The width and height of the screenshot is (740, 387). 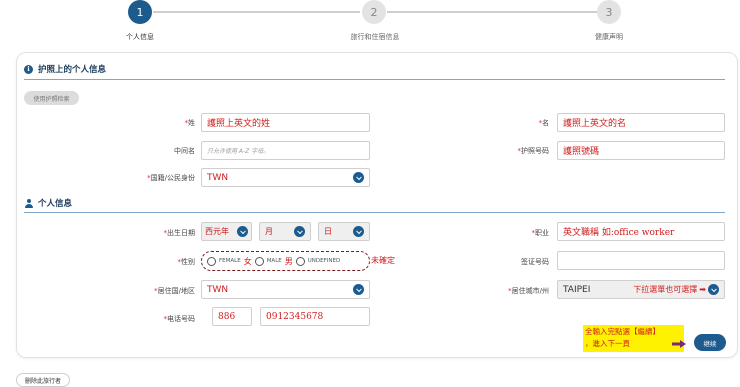 I want to click on nationality-select: TWN, so click(x=285, y=177).